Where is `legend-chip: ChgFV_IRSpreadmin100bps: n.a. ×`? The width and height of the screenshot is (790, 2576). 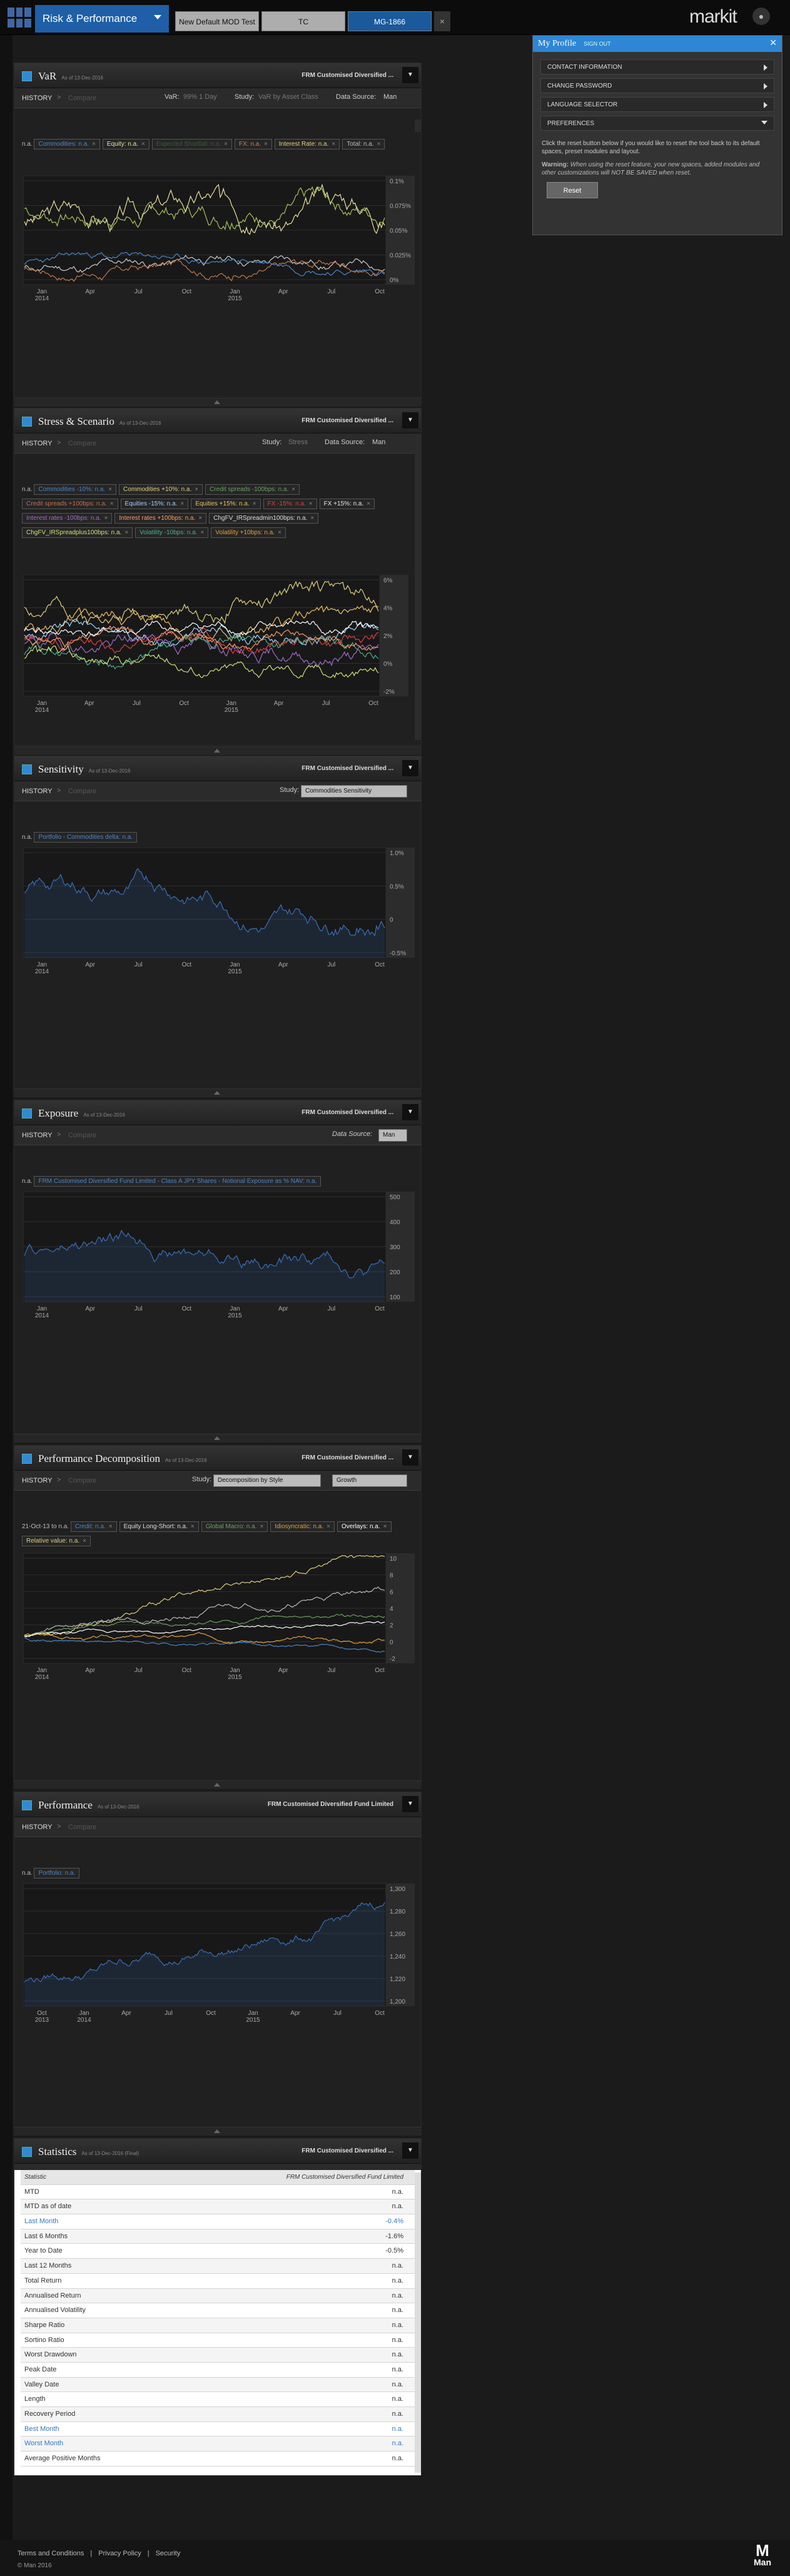 legend-chip: ChgFV_IRSpreadmin100bps: n.a. × is located at coordinates (264, 518).